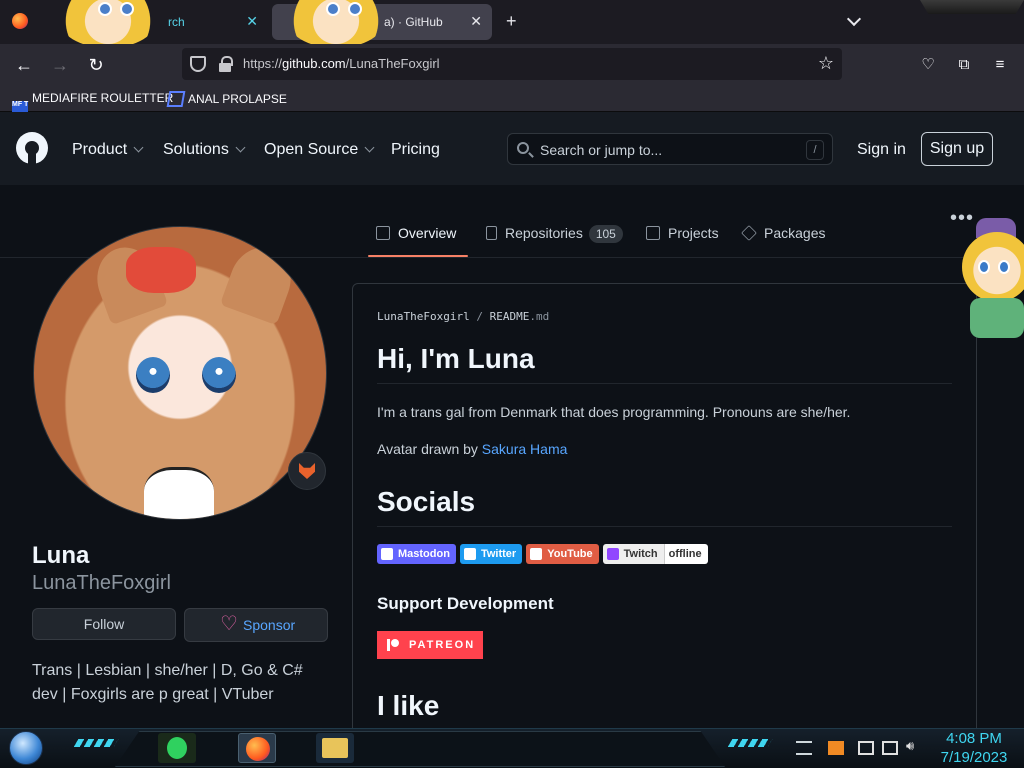 Image resolution: width=1024 pixels, height=768 pixels. I want to click on patreon-icon, so click(393, 645).